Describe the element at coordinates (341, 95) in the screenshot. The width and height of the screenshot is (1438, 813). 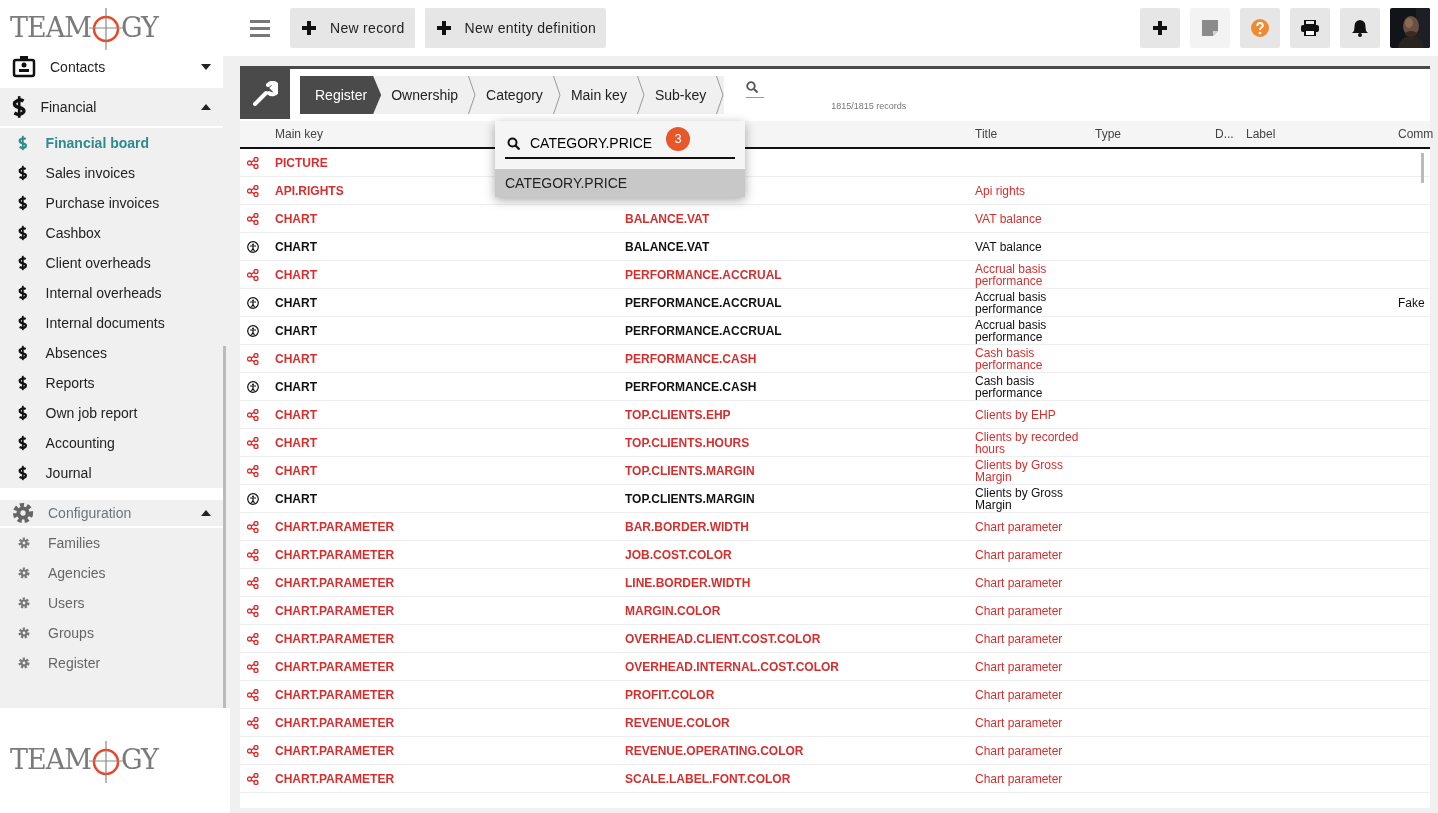
I see `breadcrumb-item: Register` at that location.